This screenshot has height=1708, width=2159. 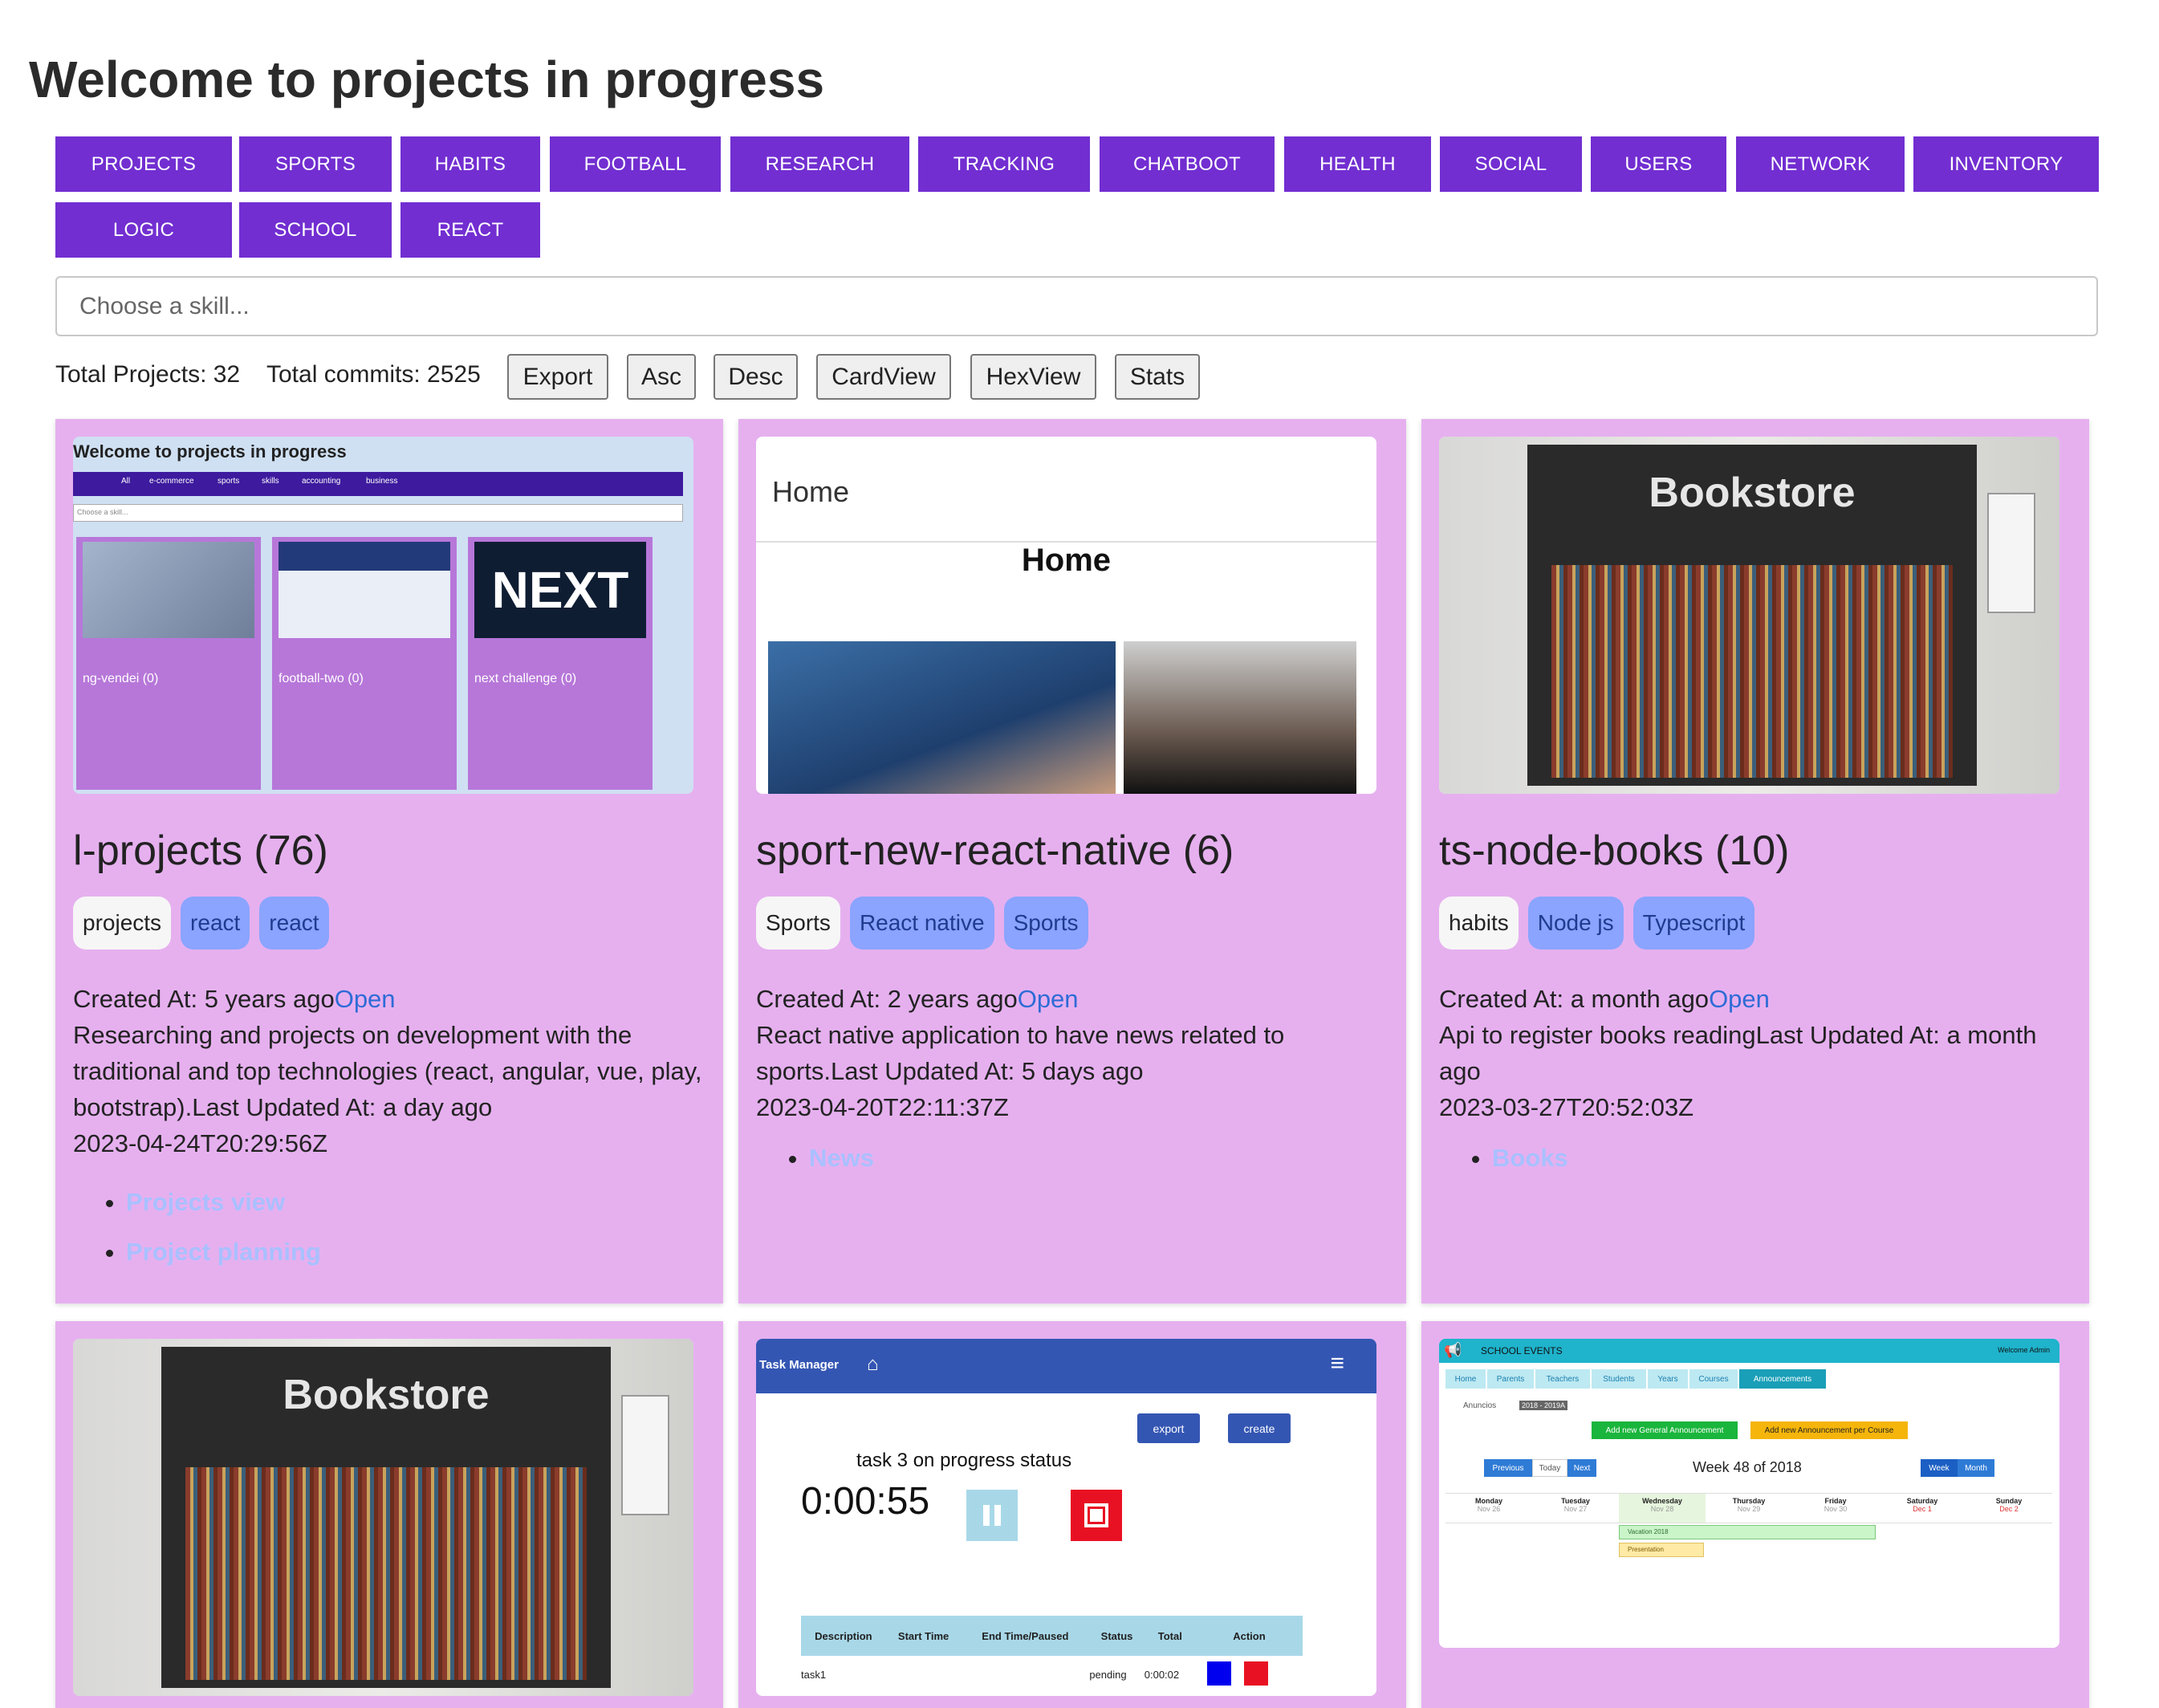 I want to click on thumb-mini-card: NEXT next challenge (0), so click(x=560, y=663).